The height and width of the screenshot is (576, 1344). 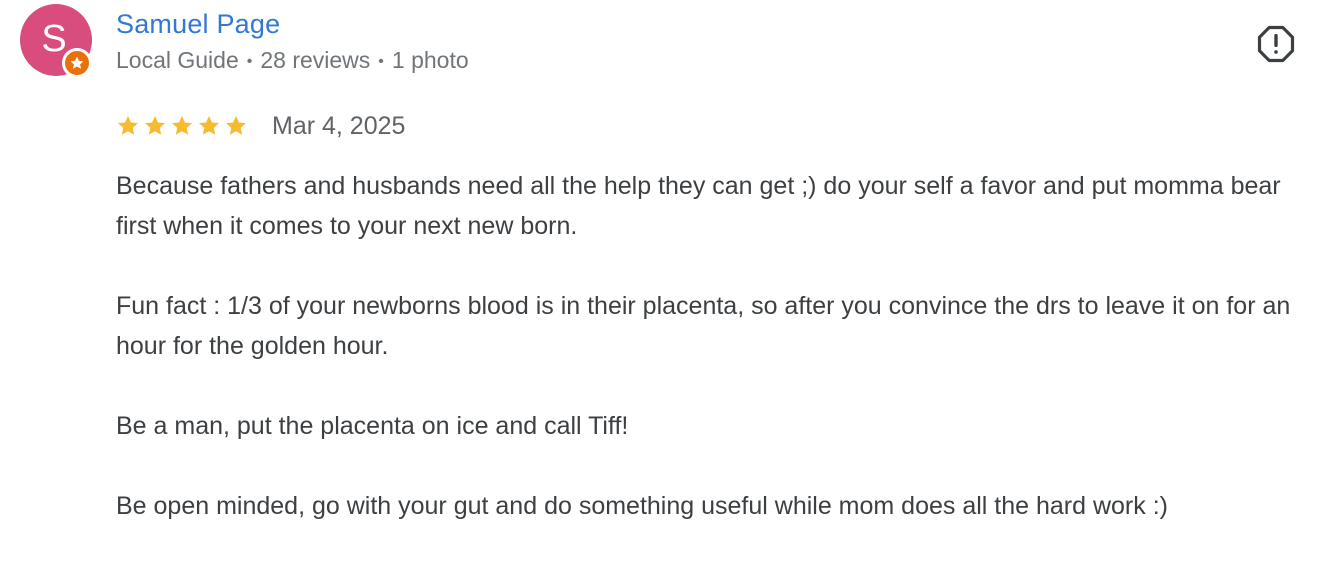 What do you see at coordinates (198, 24) in the screenshot?
I see `author-name-link: Samuel Page` at bounding box center [198, 24].